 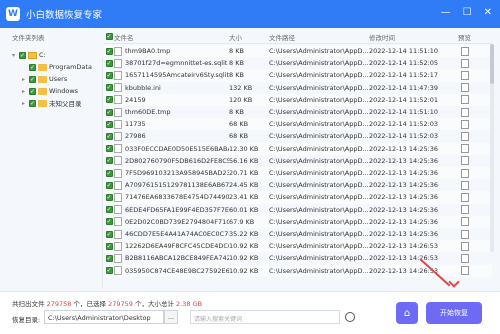 What do you see at coordinates (454, 313) in the screenshot?
I see `start-recovery-button: 开始恢复` at bounding box center [454, 313].